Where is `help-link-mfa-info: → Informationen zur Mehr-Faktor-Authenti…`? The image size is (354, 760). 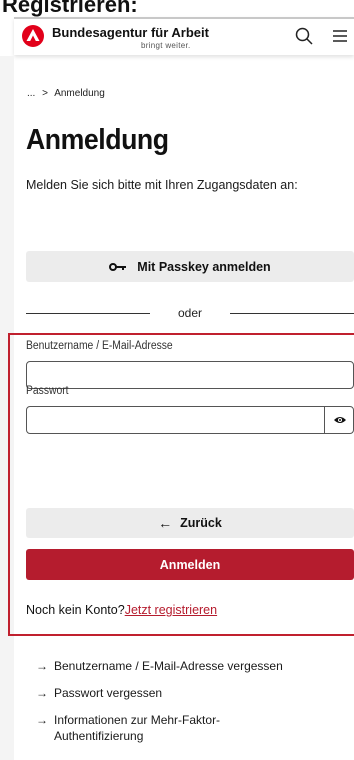
help-link-mfa-info: → Informationen zur Mehr-Faktor-Authenti… is located at coordinates (191, 728).